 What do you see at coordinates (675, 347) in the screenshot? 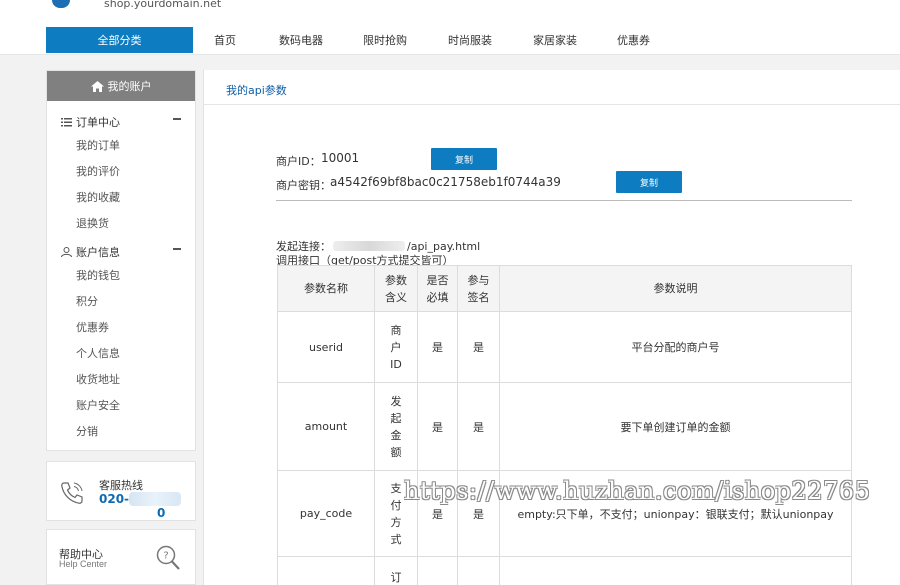
I see `param-desc: 平台分配的商户号` at bounding box center [675, 347].